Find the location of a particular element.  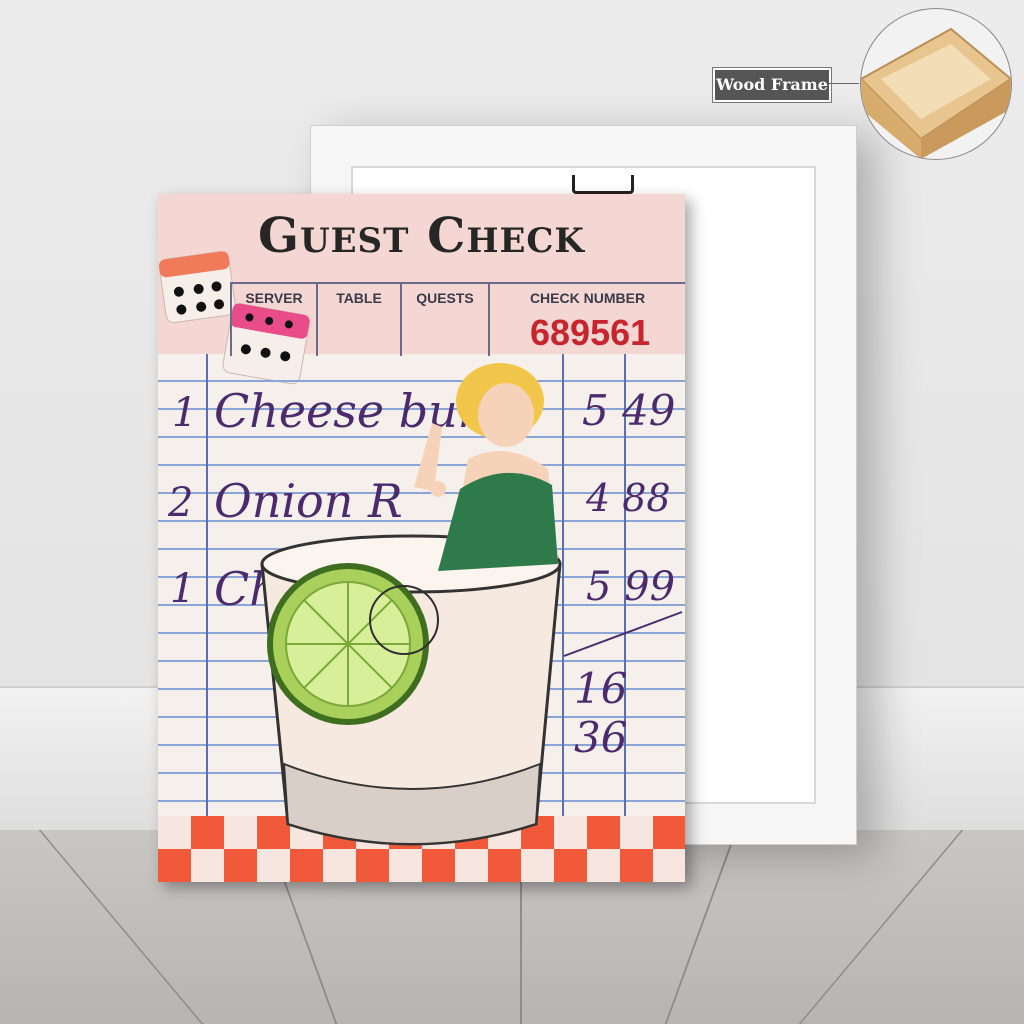

item-qty-1: 1 is located at coordinates (185, 413).